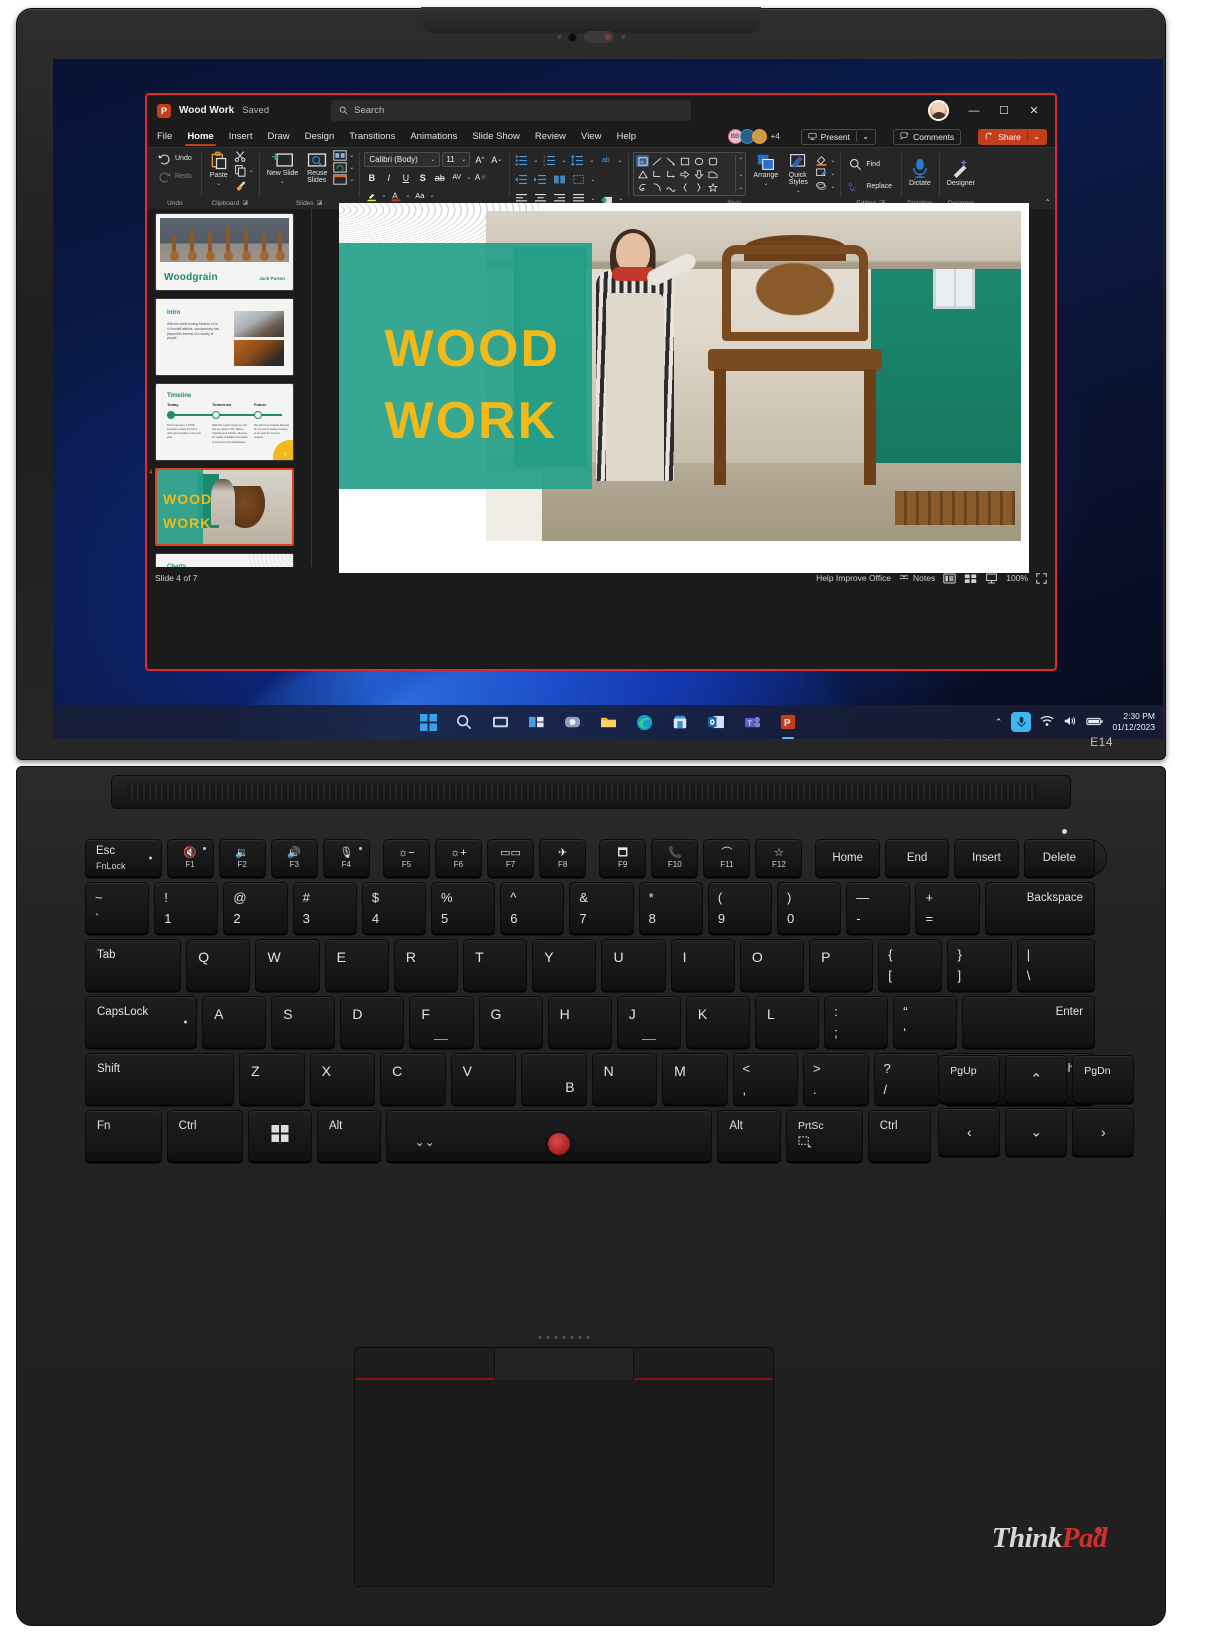 This screenshot has width=1209, height=1637. What do you see at coordinates (245, 203) in the screenshot?
I see `clipboard-dialog-launcher-icon: ◪` at bounding box center [245, 203].